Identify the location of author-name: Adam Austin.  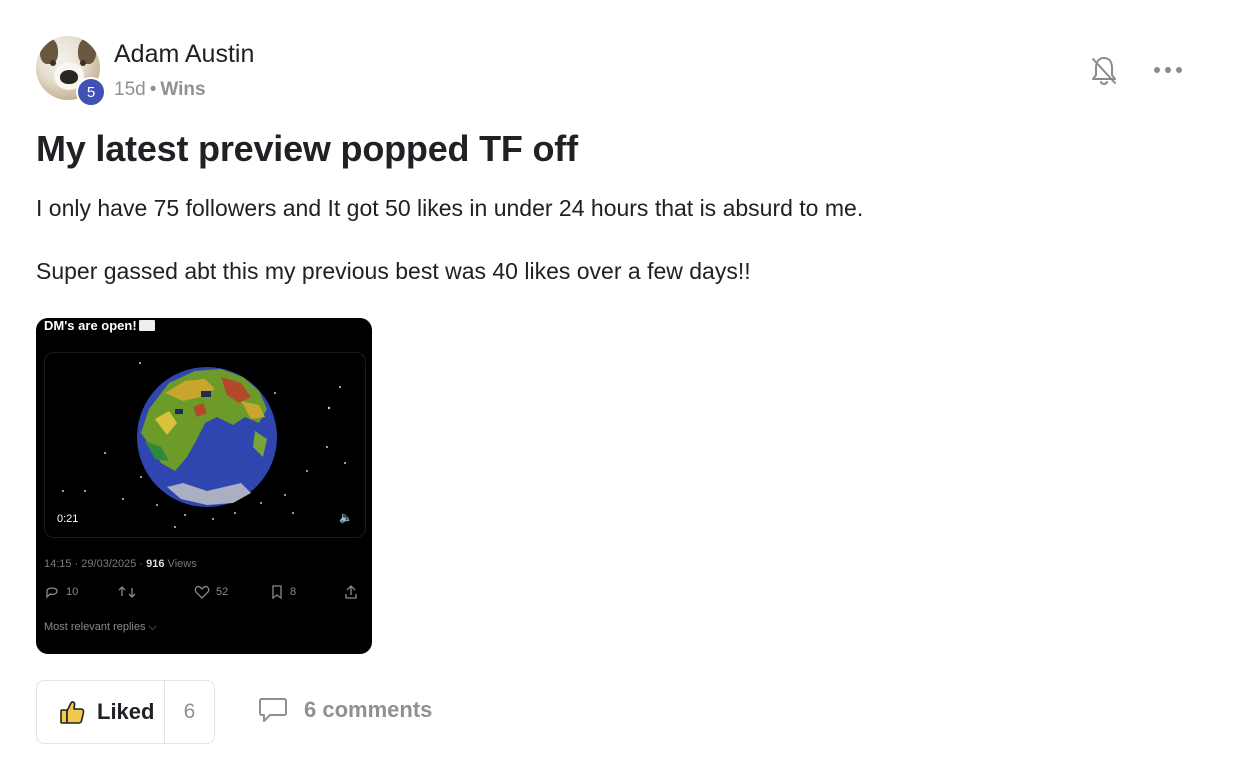
(184, 54).